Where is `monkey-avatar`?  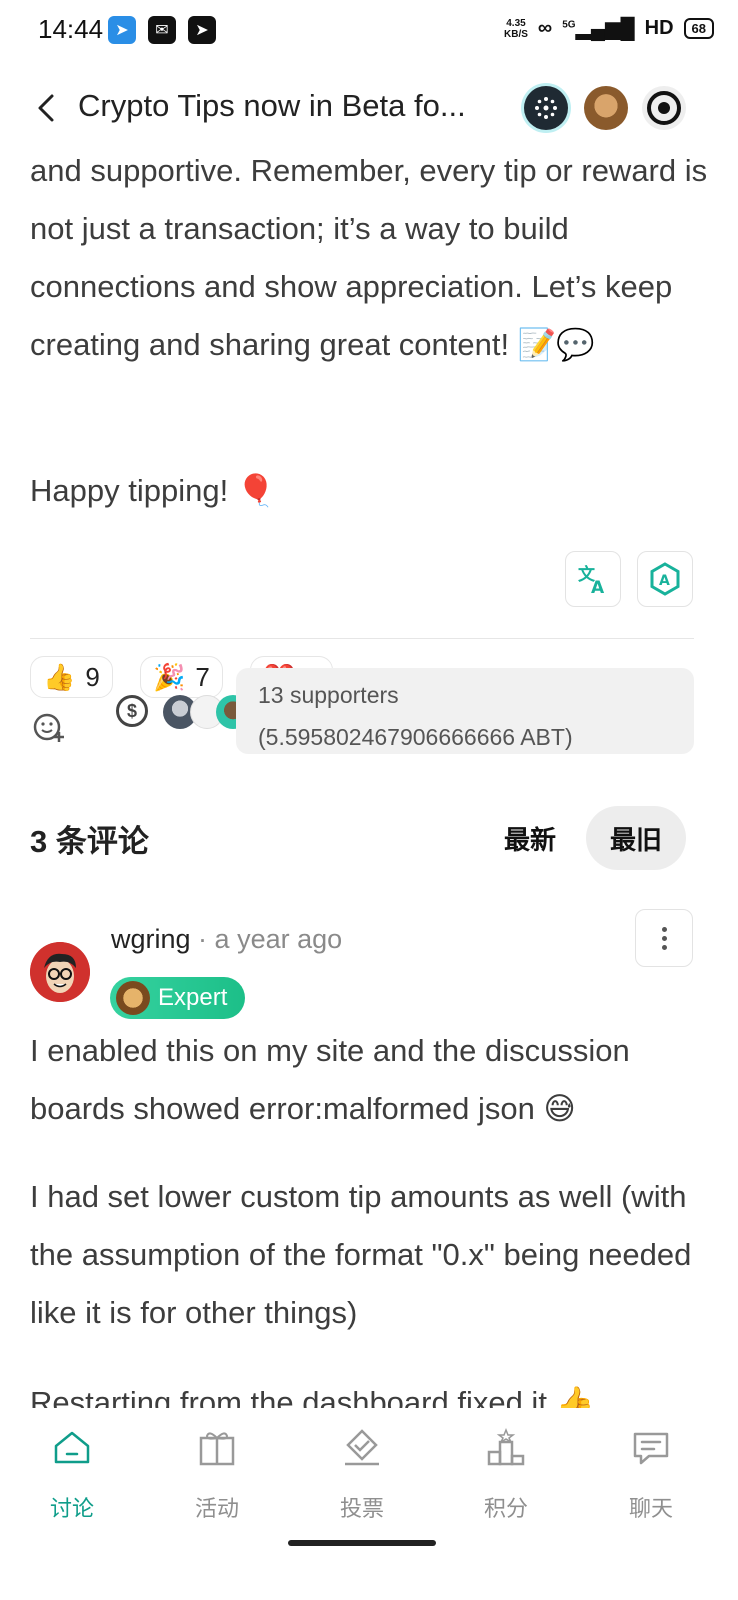 monkey-avatar is located at coordinates (606, 108).